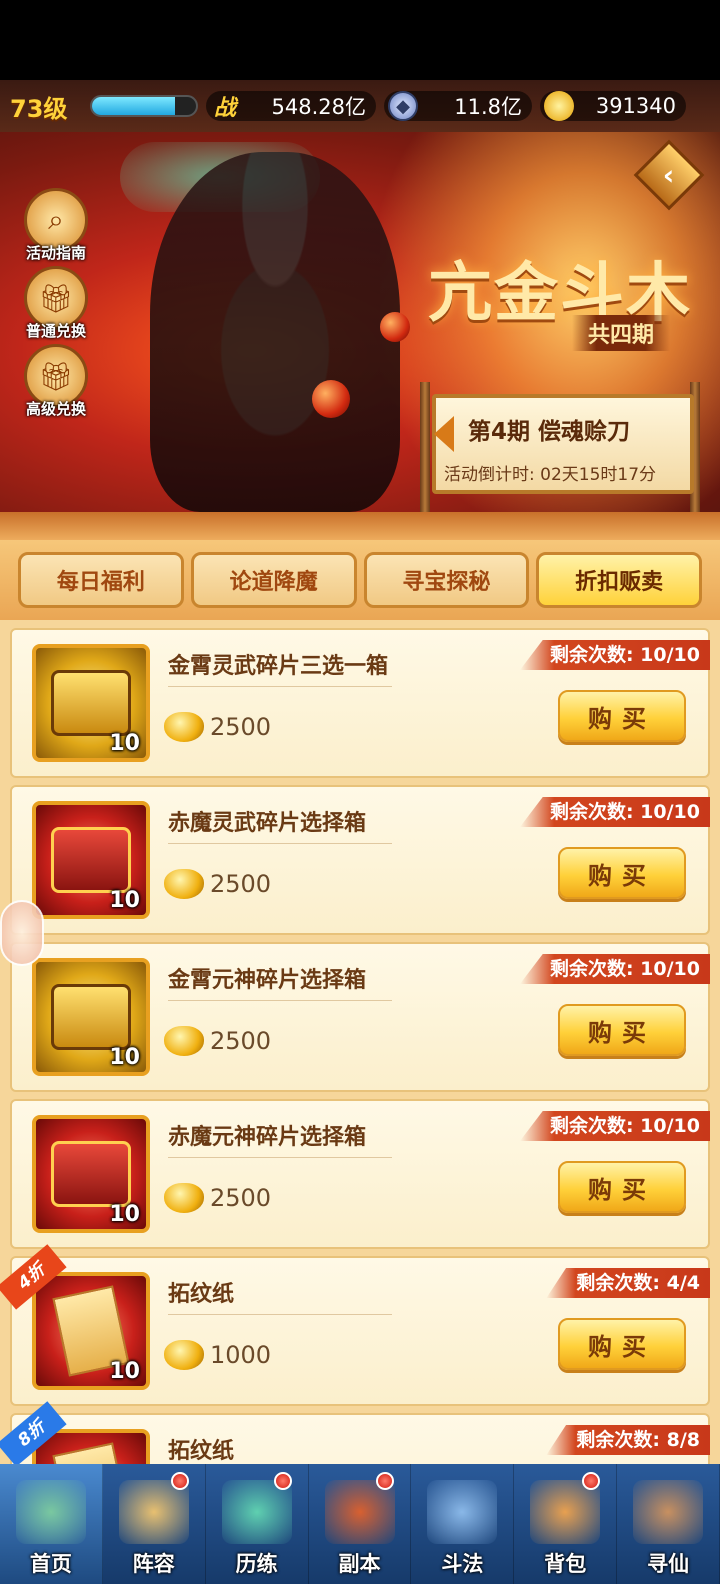 The height and width of the screenshot is (1584, 720). Describe the element at coordinates (267, 1137) in the screenshot. I see `item-name: 赤魔元神碎片选择箱` at that location.